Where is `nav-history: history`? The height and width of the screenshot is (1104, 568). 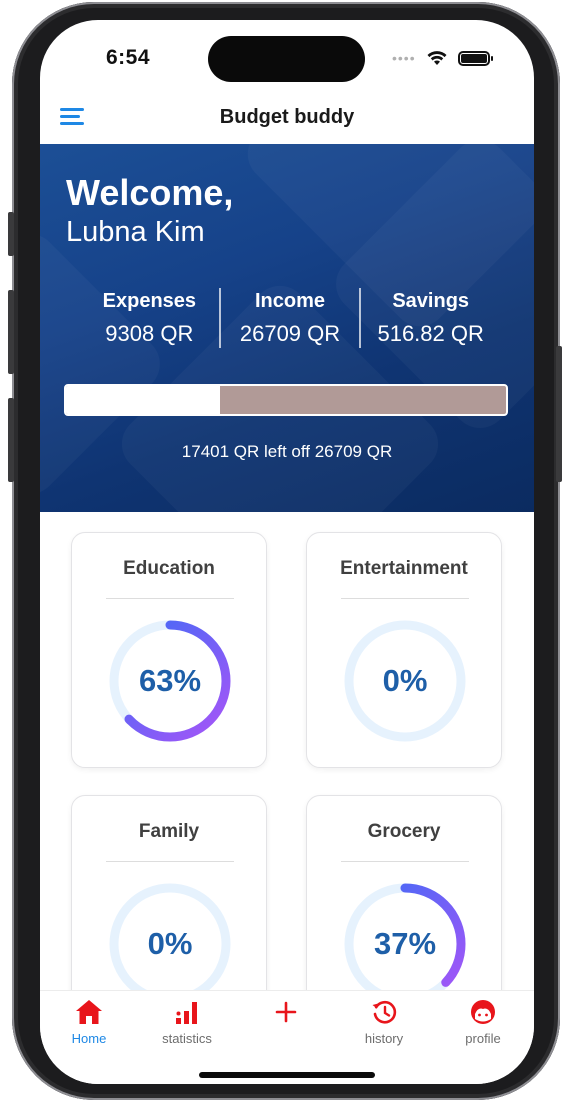 nav-history: history is located at coordinates (384, 1022).